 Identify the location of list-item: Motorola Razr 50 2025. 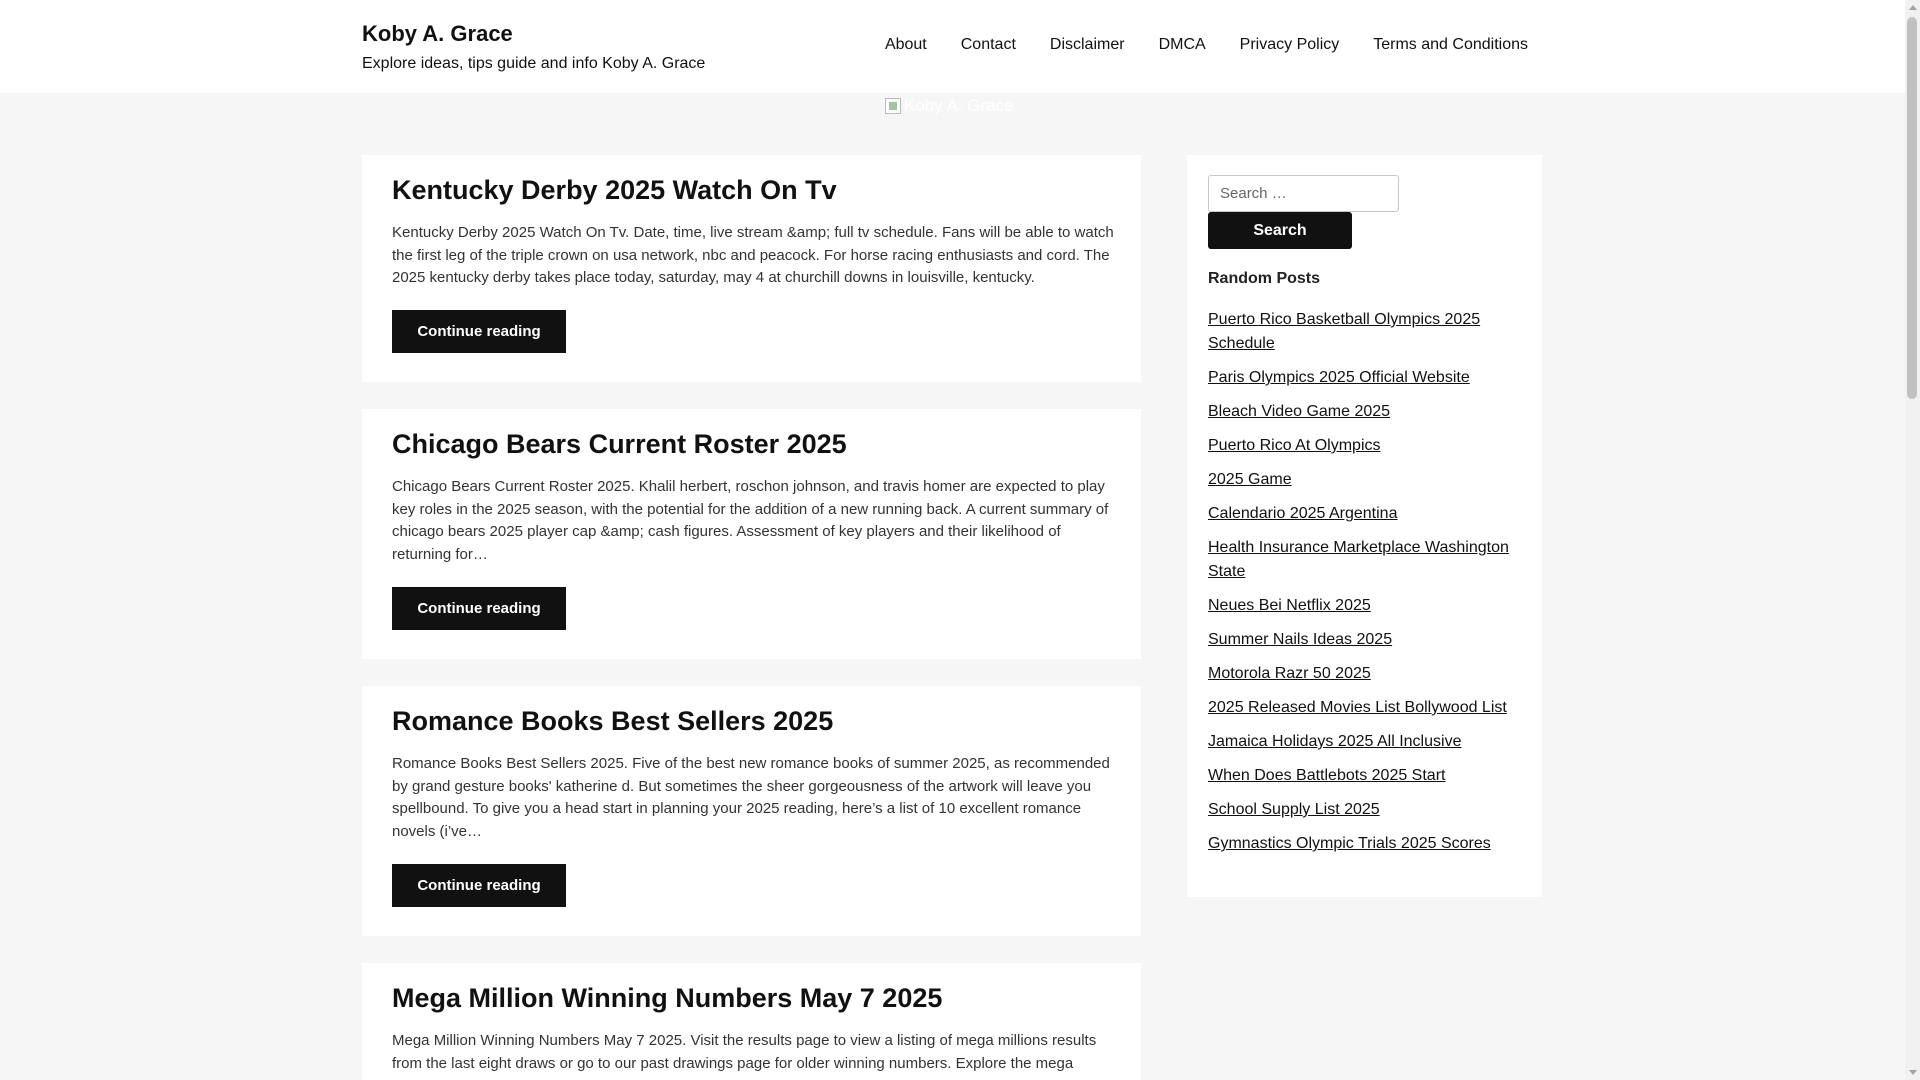
(1368, 674).